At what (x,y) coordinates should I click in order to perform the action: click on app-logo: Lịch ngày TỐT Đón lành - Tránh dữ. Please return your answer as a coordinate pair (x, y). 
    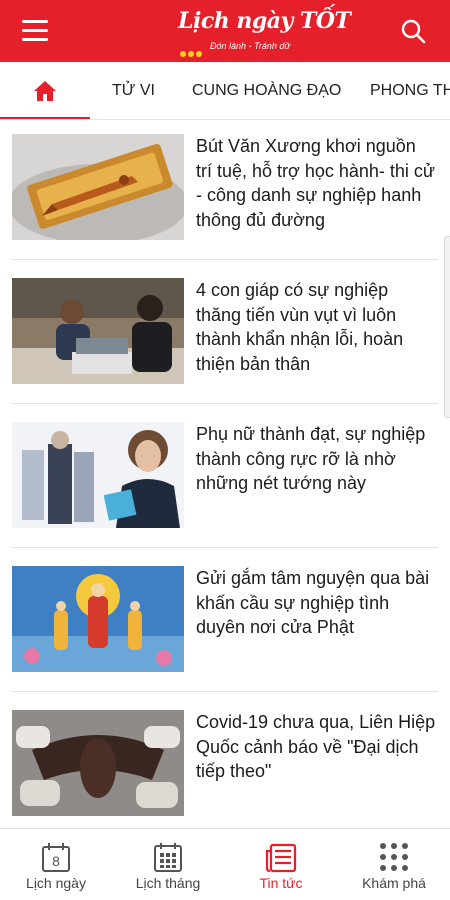
    Looking at the image, I should click on (264, 32).